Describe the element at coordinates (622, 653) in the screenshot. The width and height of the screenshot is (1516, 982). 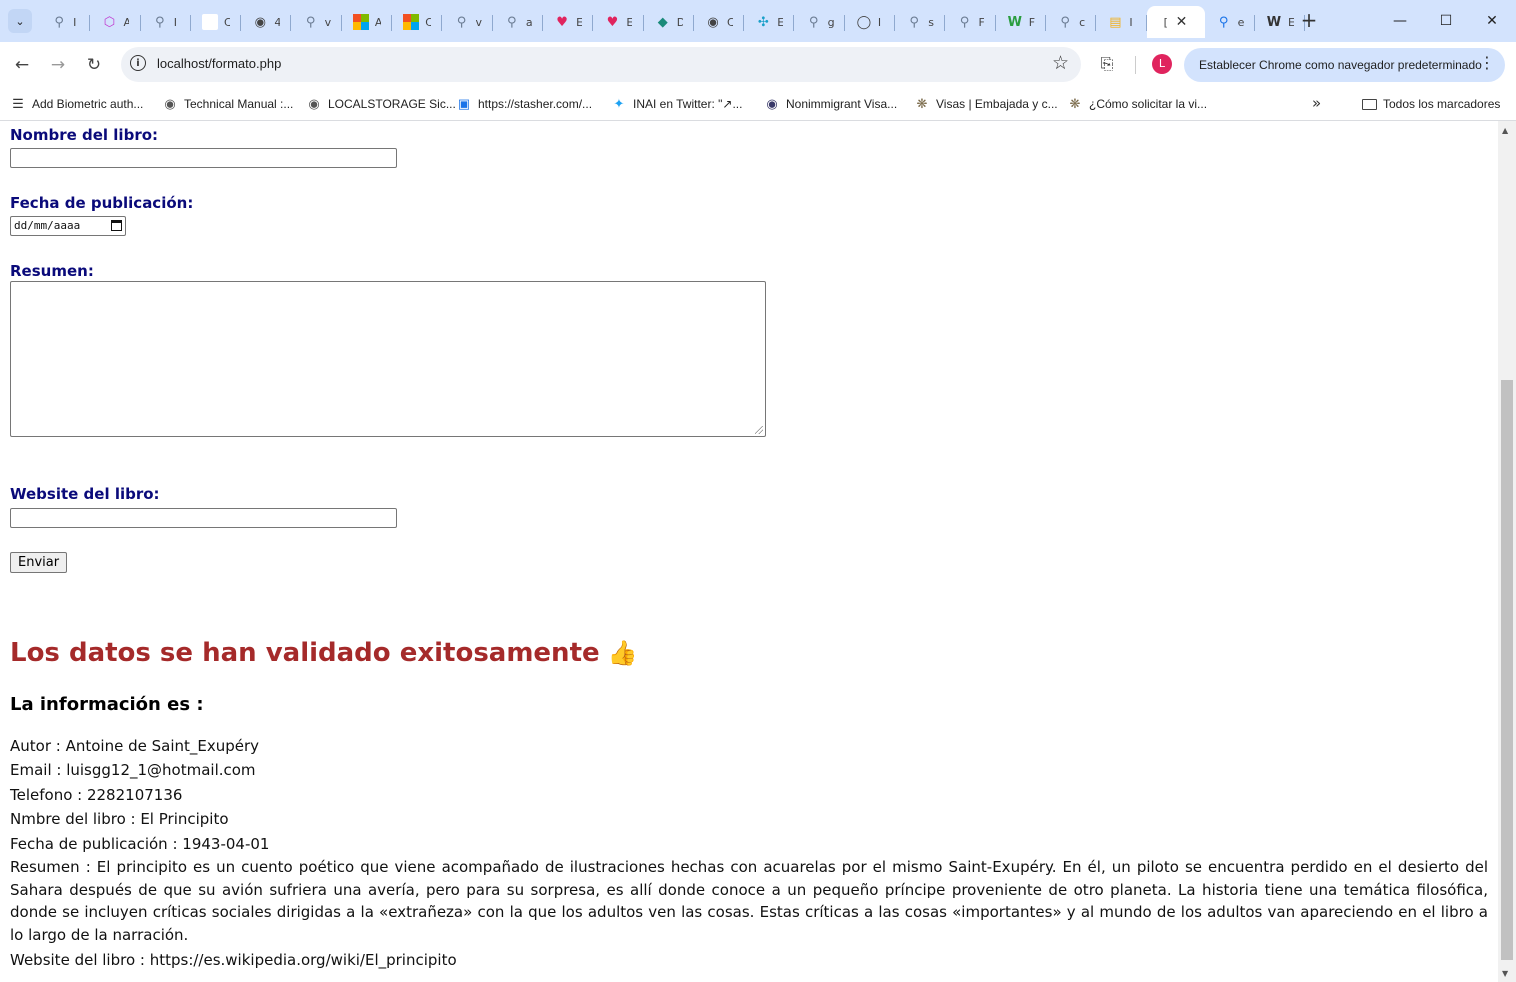
I see `thumbs-up-icon: 👍` at that location.